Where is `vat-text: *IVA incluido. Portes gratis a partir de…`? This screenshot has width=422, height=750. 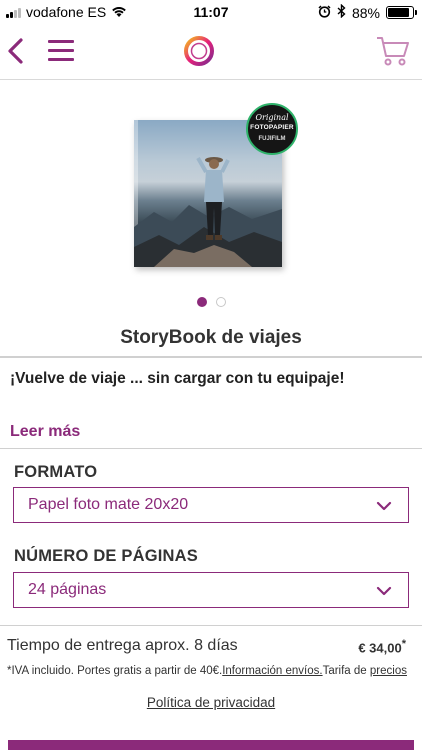 vat-text: *IVA incluido. Portes gratis a partir de… is located at coordinates (115, 671).